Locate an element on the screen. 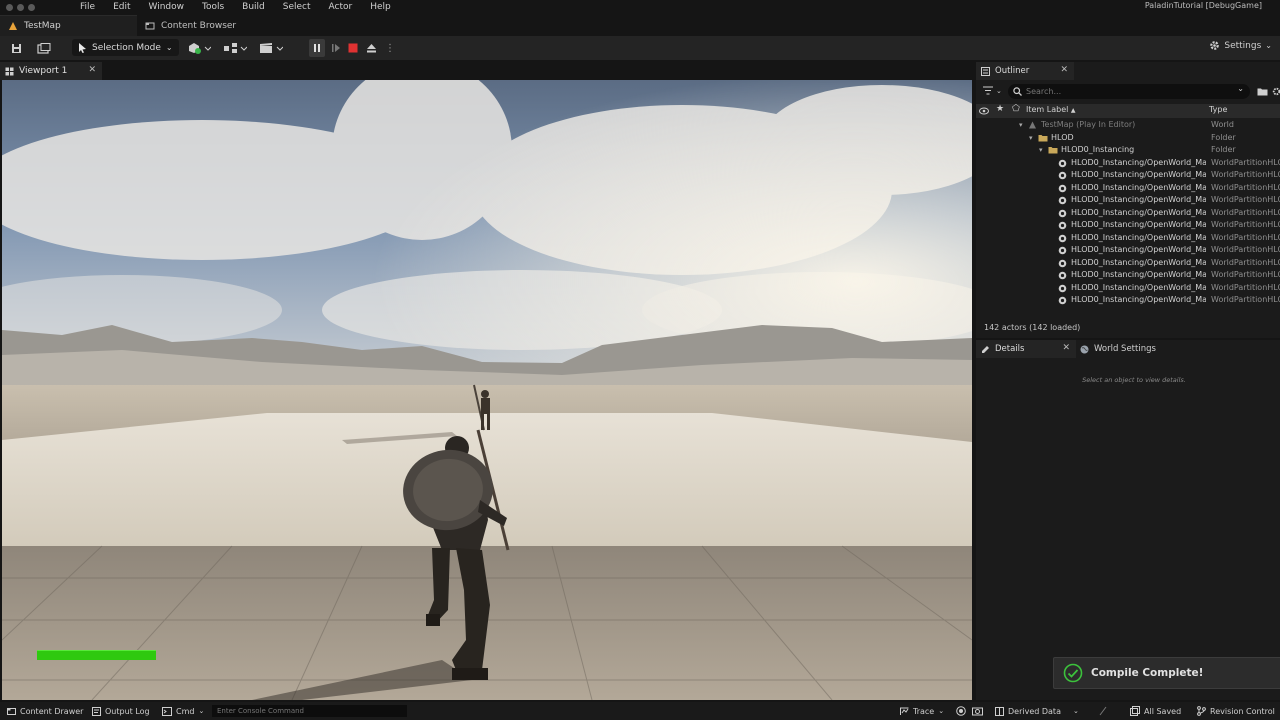 The height and width of the screenshot is (720, 1280). trace-dropdown: Trace ⌄ is located at coordinates (922, 711).